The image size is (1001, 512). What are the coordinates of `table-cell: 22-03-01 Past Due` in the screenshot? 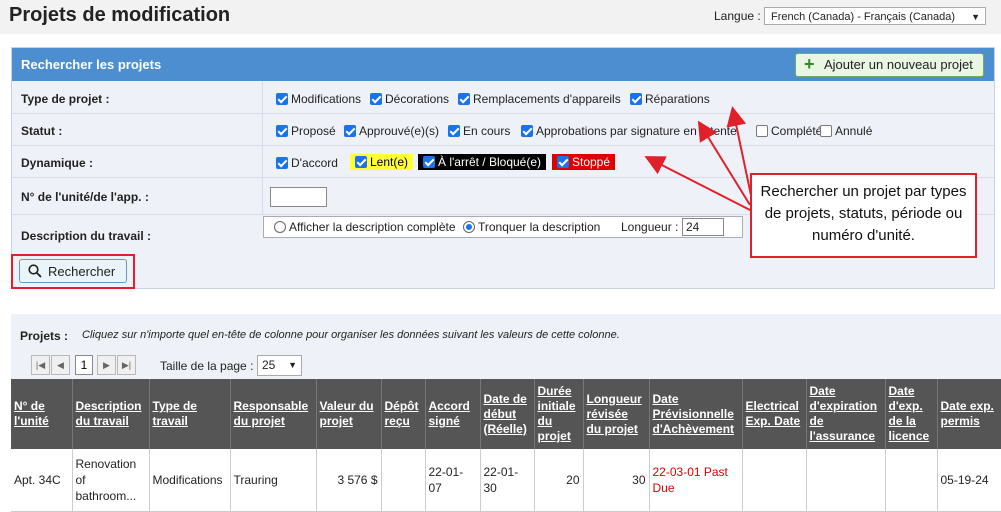 It's located at (696, 480).